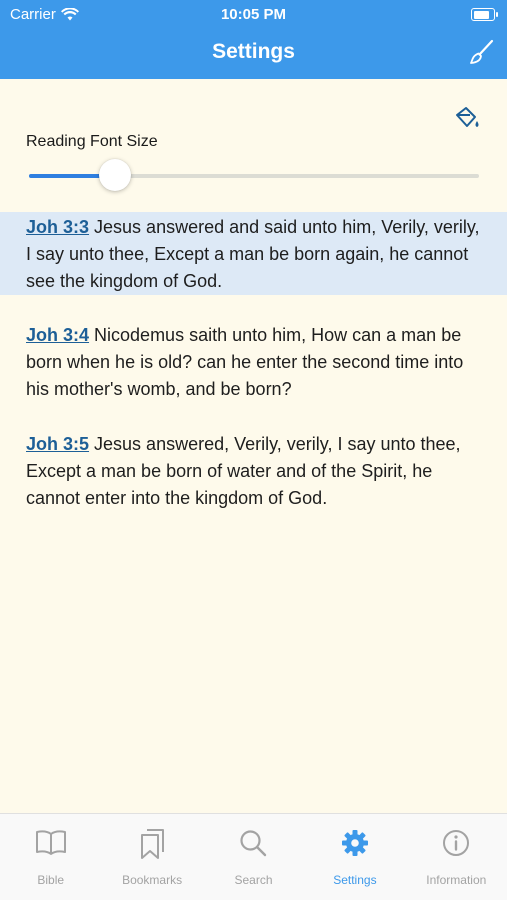  Describe the element at coordinates (152, 880) in the screenshot. I see `tab-label: Bookmarks` at that location.